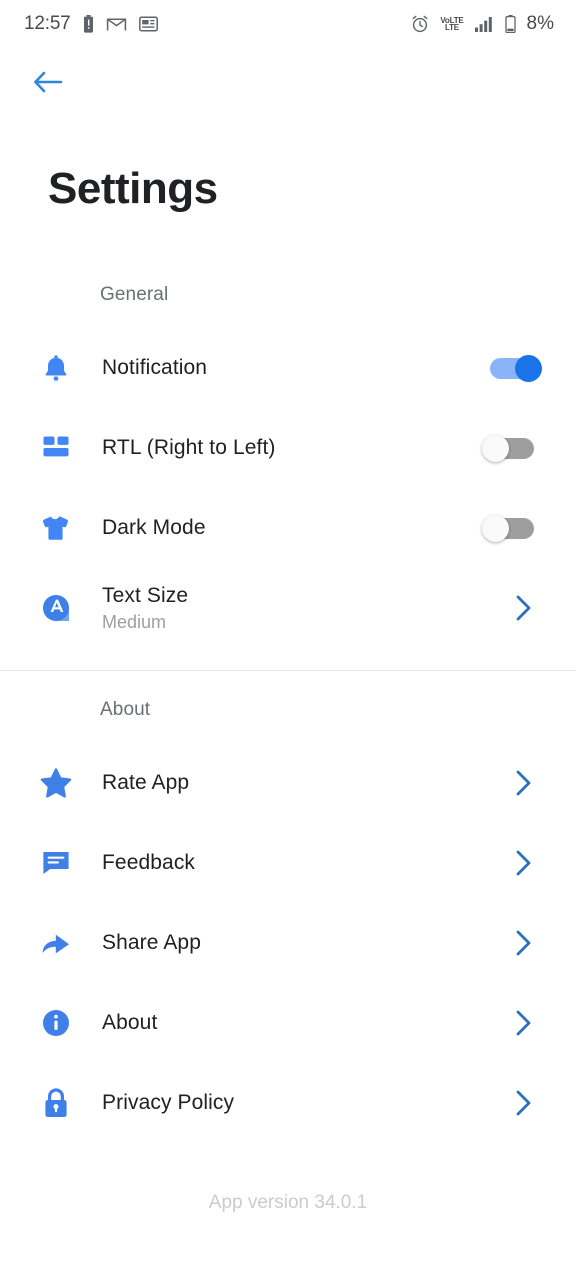  Describe the element at coordinates (452, 23) in the screenshot. I see `volte-icon: VoLTE LTE` at that location.